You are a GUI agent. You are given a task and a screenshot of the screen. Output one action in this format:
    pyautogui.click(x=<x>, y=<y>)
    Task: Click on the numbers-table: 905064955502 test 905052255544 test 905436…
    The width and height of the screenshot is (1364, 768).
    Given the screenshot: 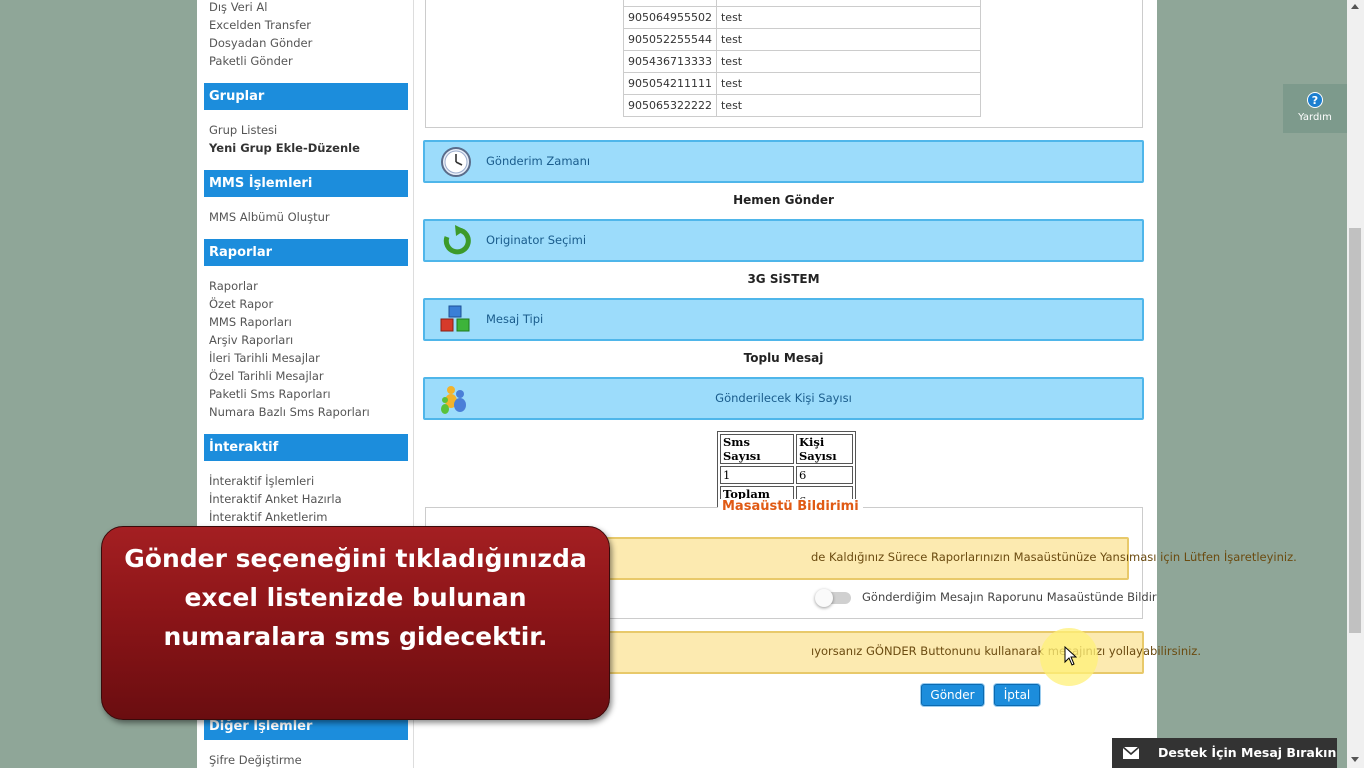 What is the action you would take?
    pyautogui.click(x=802, y=58)
    